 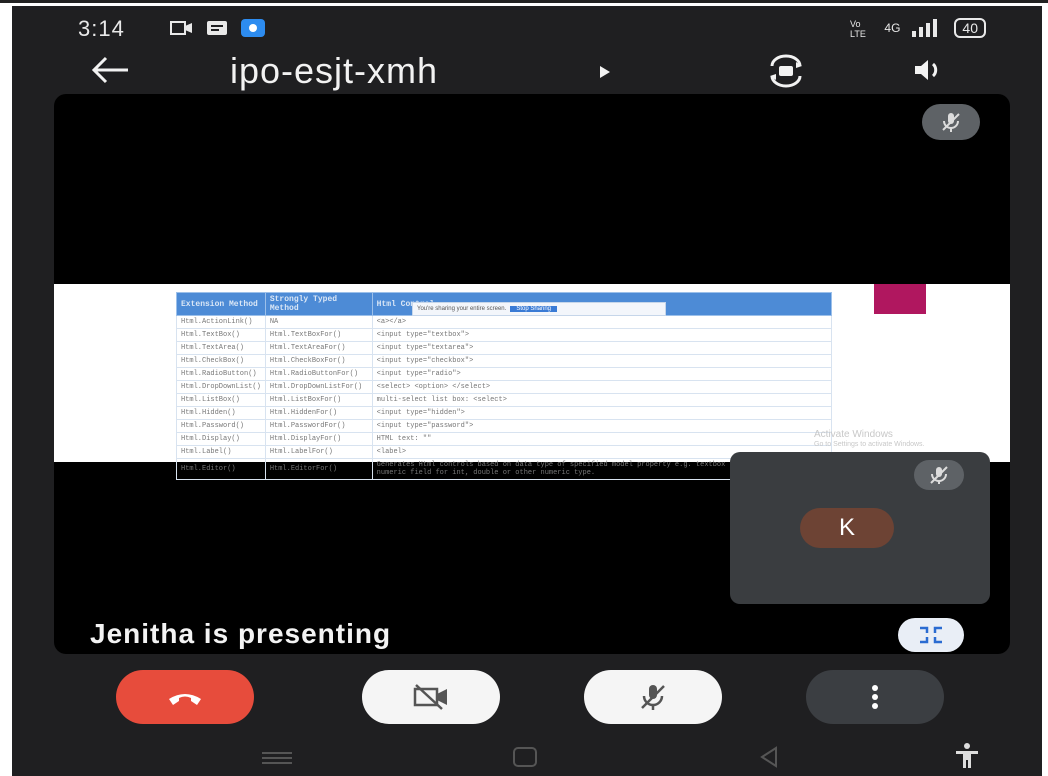 I want to click on camera-off-icon, so click(x=430, y=697).